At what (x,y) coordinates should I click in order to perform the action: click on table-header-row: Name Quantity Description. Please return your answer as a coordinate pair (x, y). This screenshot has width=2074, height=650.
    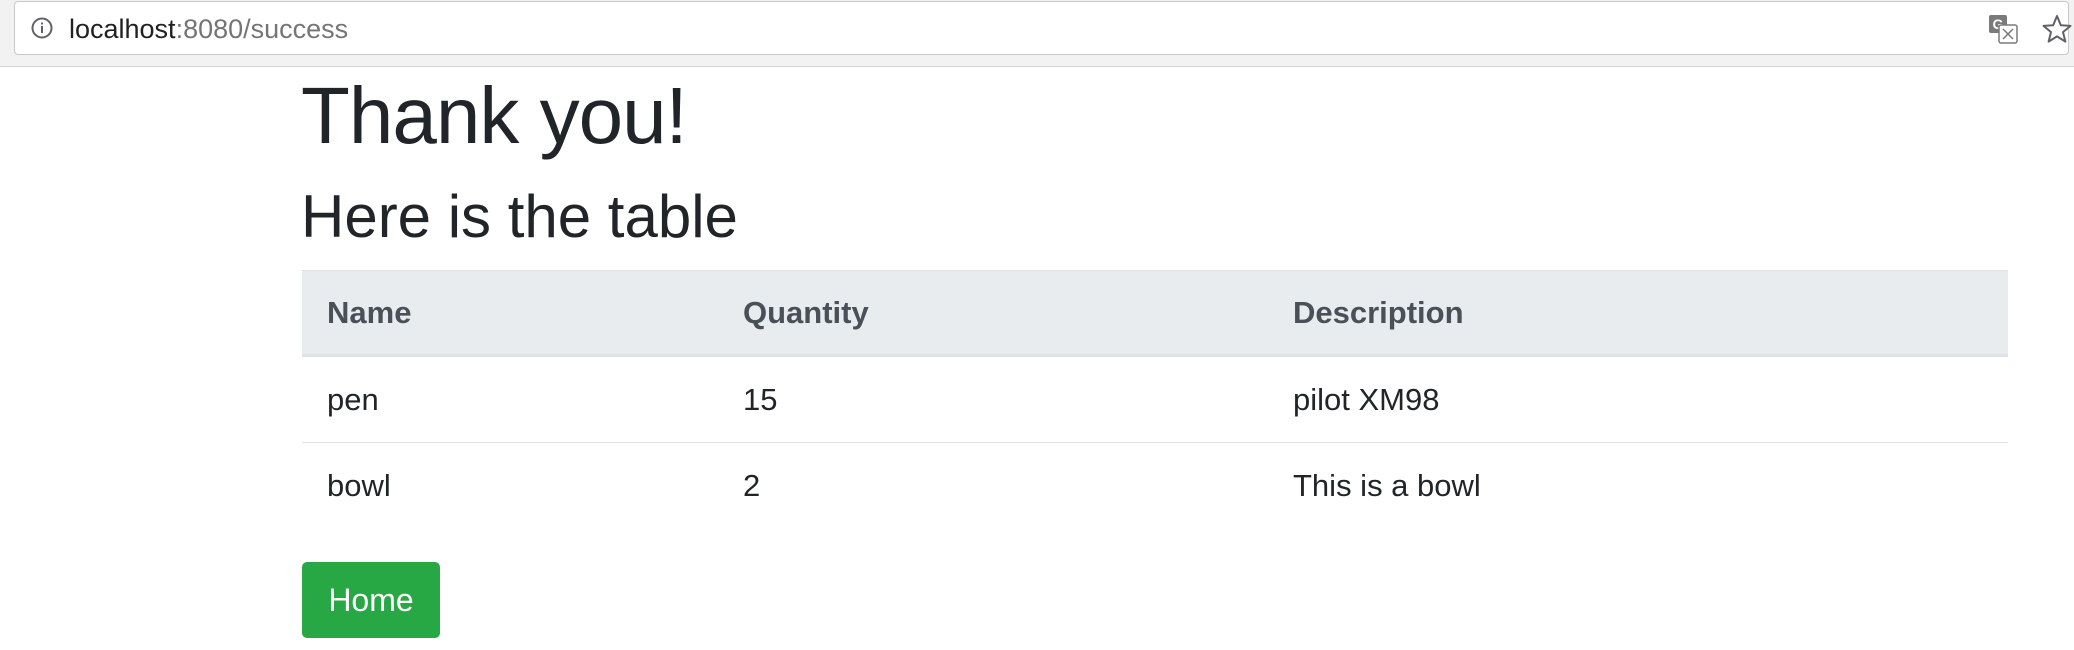
    Looking at the image, I should click on (1155, 313).